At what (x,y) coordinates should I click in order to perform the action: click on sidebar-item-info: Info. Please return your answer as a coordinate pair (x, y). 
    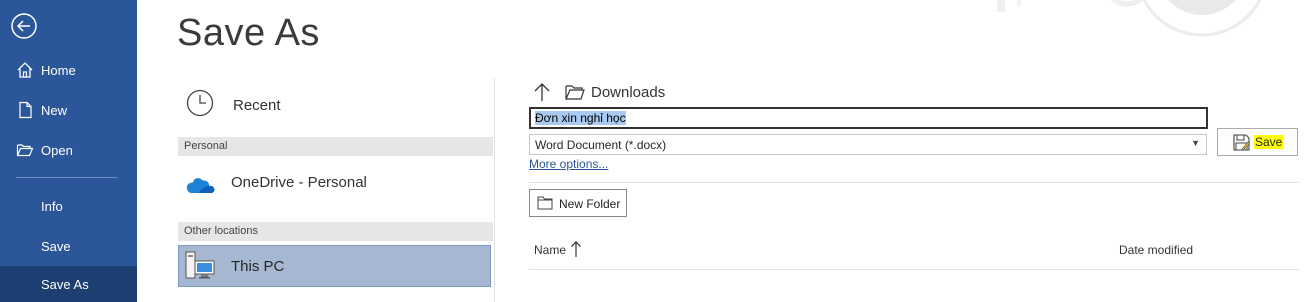
    Looking at the image, I should click on (68, 206).